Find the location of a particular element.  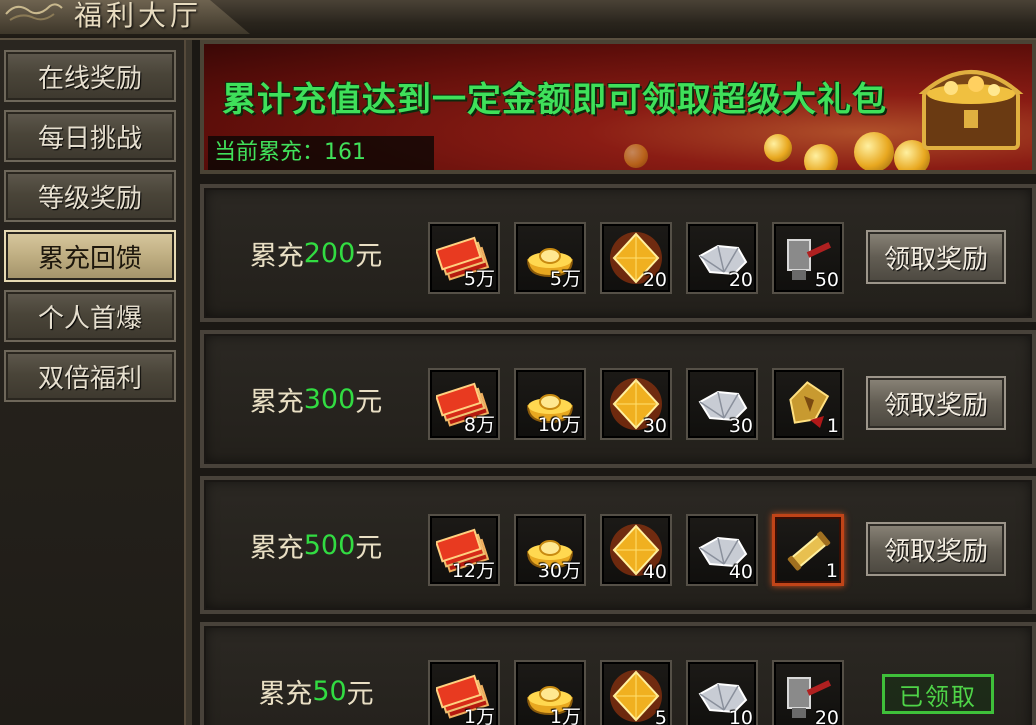

reward-slot: 50 is located at coordinates (808, 258).